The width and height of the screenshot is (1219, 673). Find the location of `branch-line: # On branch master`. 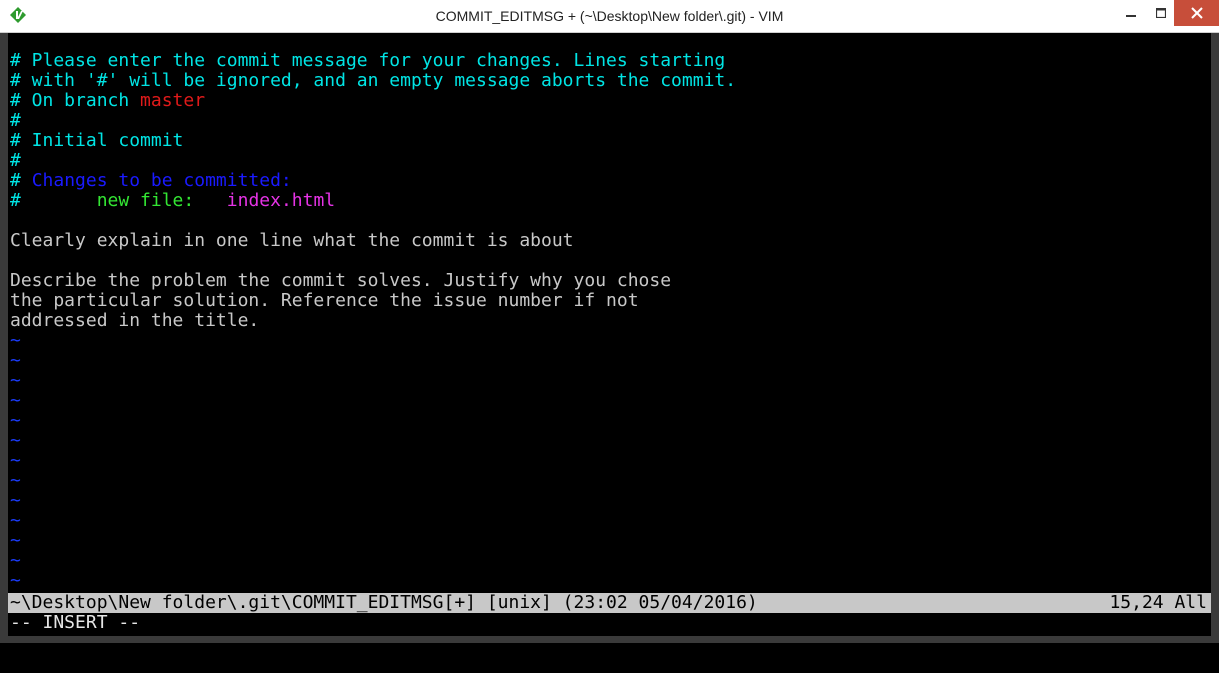

branch-line: # On branch master is located at coordinates (107, 101).